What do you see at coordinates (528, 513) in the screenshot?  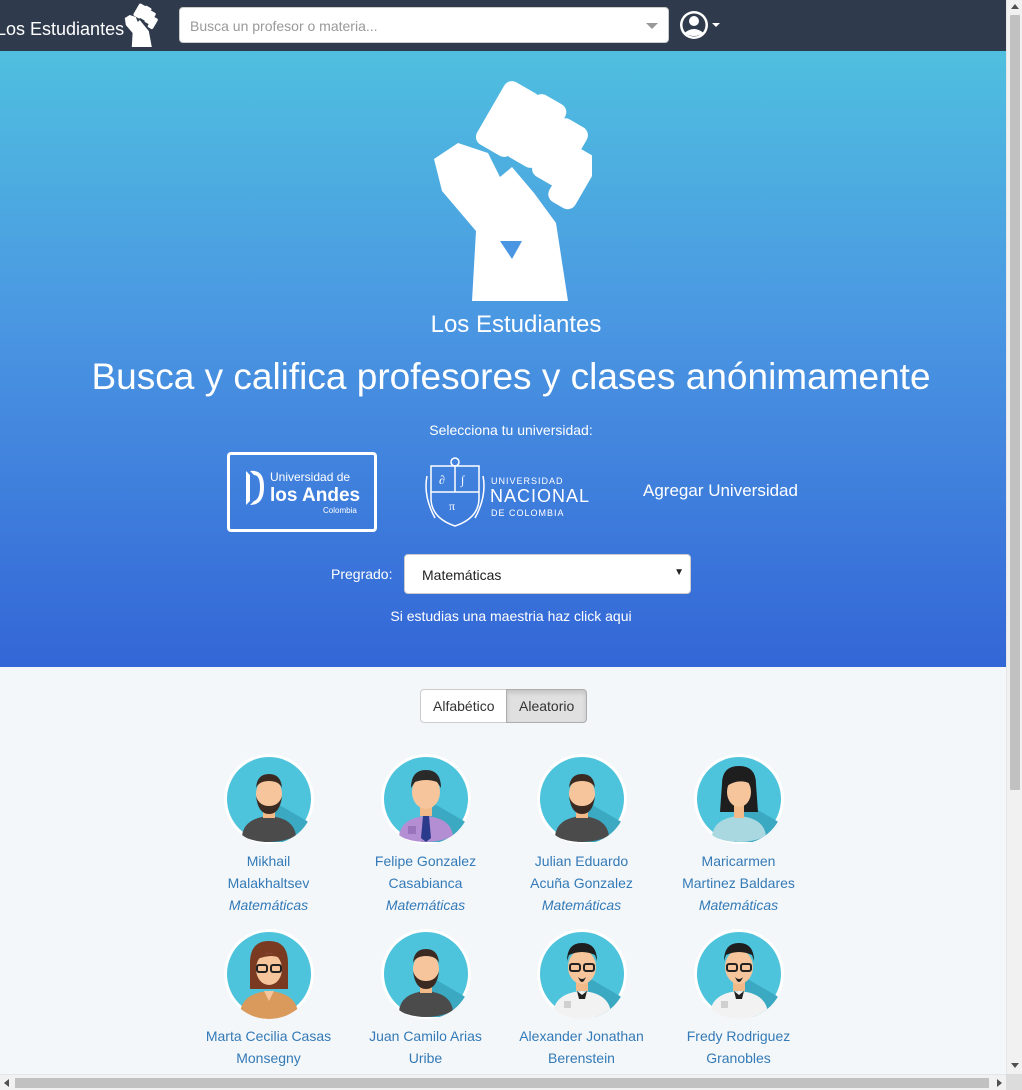 I see `svg-text: DE COLOMBIA` at bounding box center [528, 513].